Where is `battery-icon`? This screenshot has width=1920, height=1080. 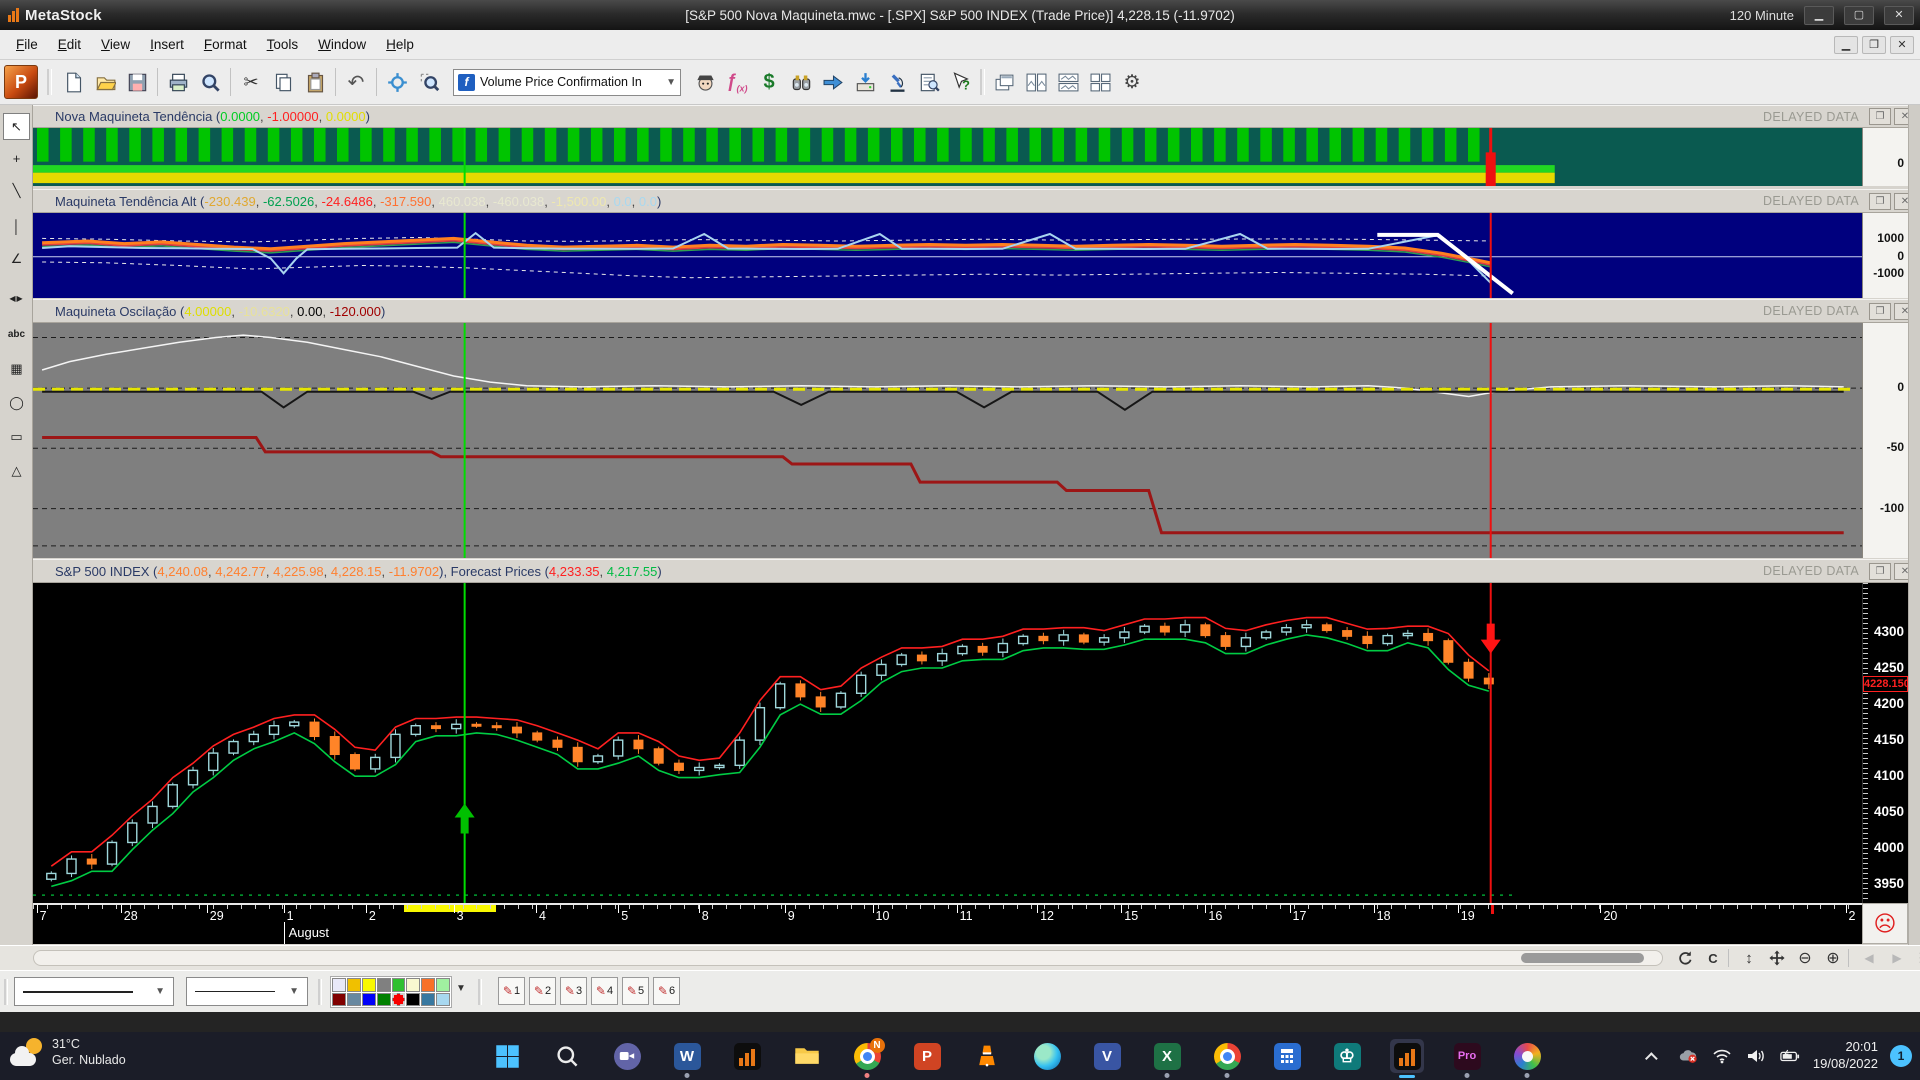 battery-icon is located at coordinates (1790, 1056).